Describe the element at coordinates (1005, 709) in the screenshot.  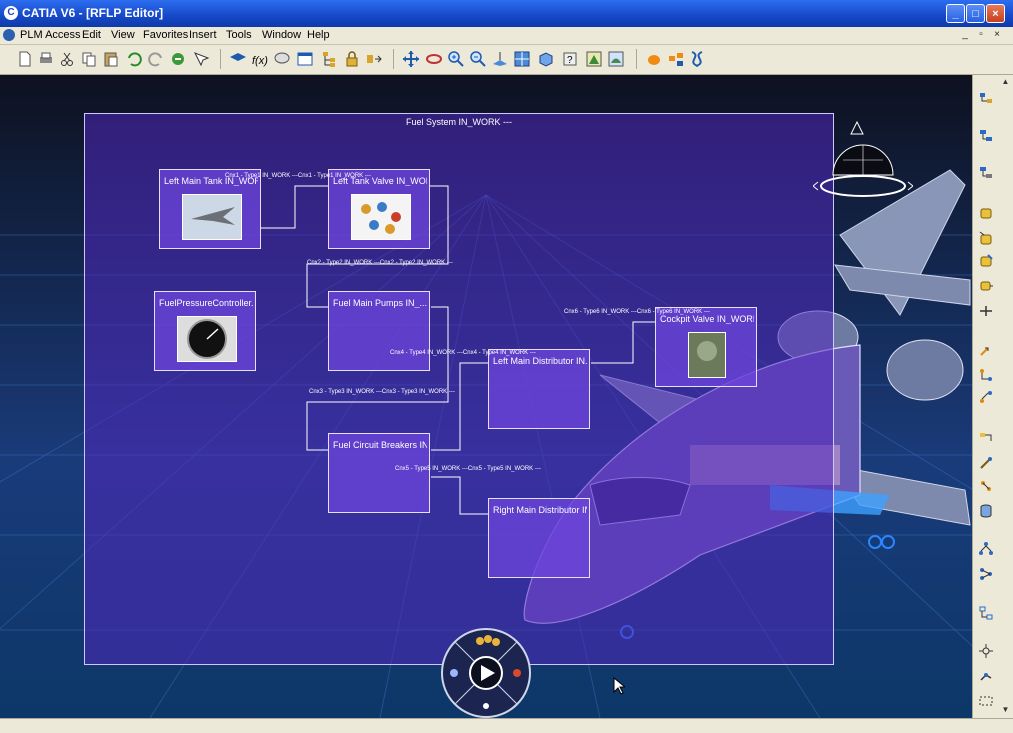
I see `scroll-down-icon: ▼` at that location.